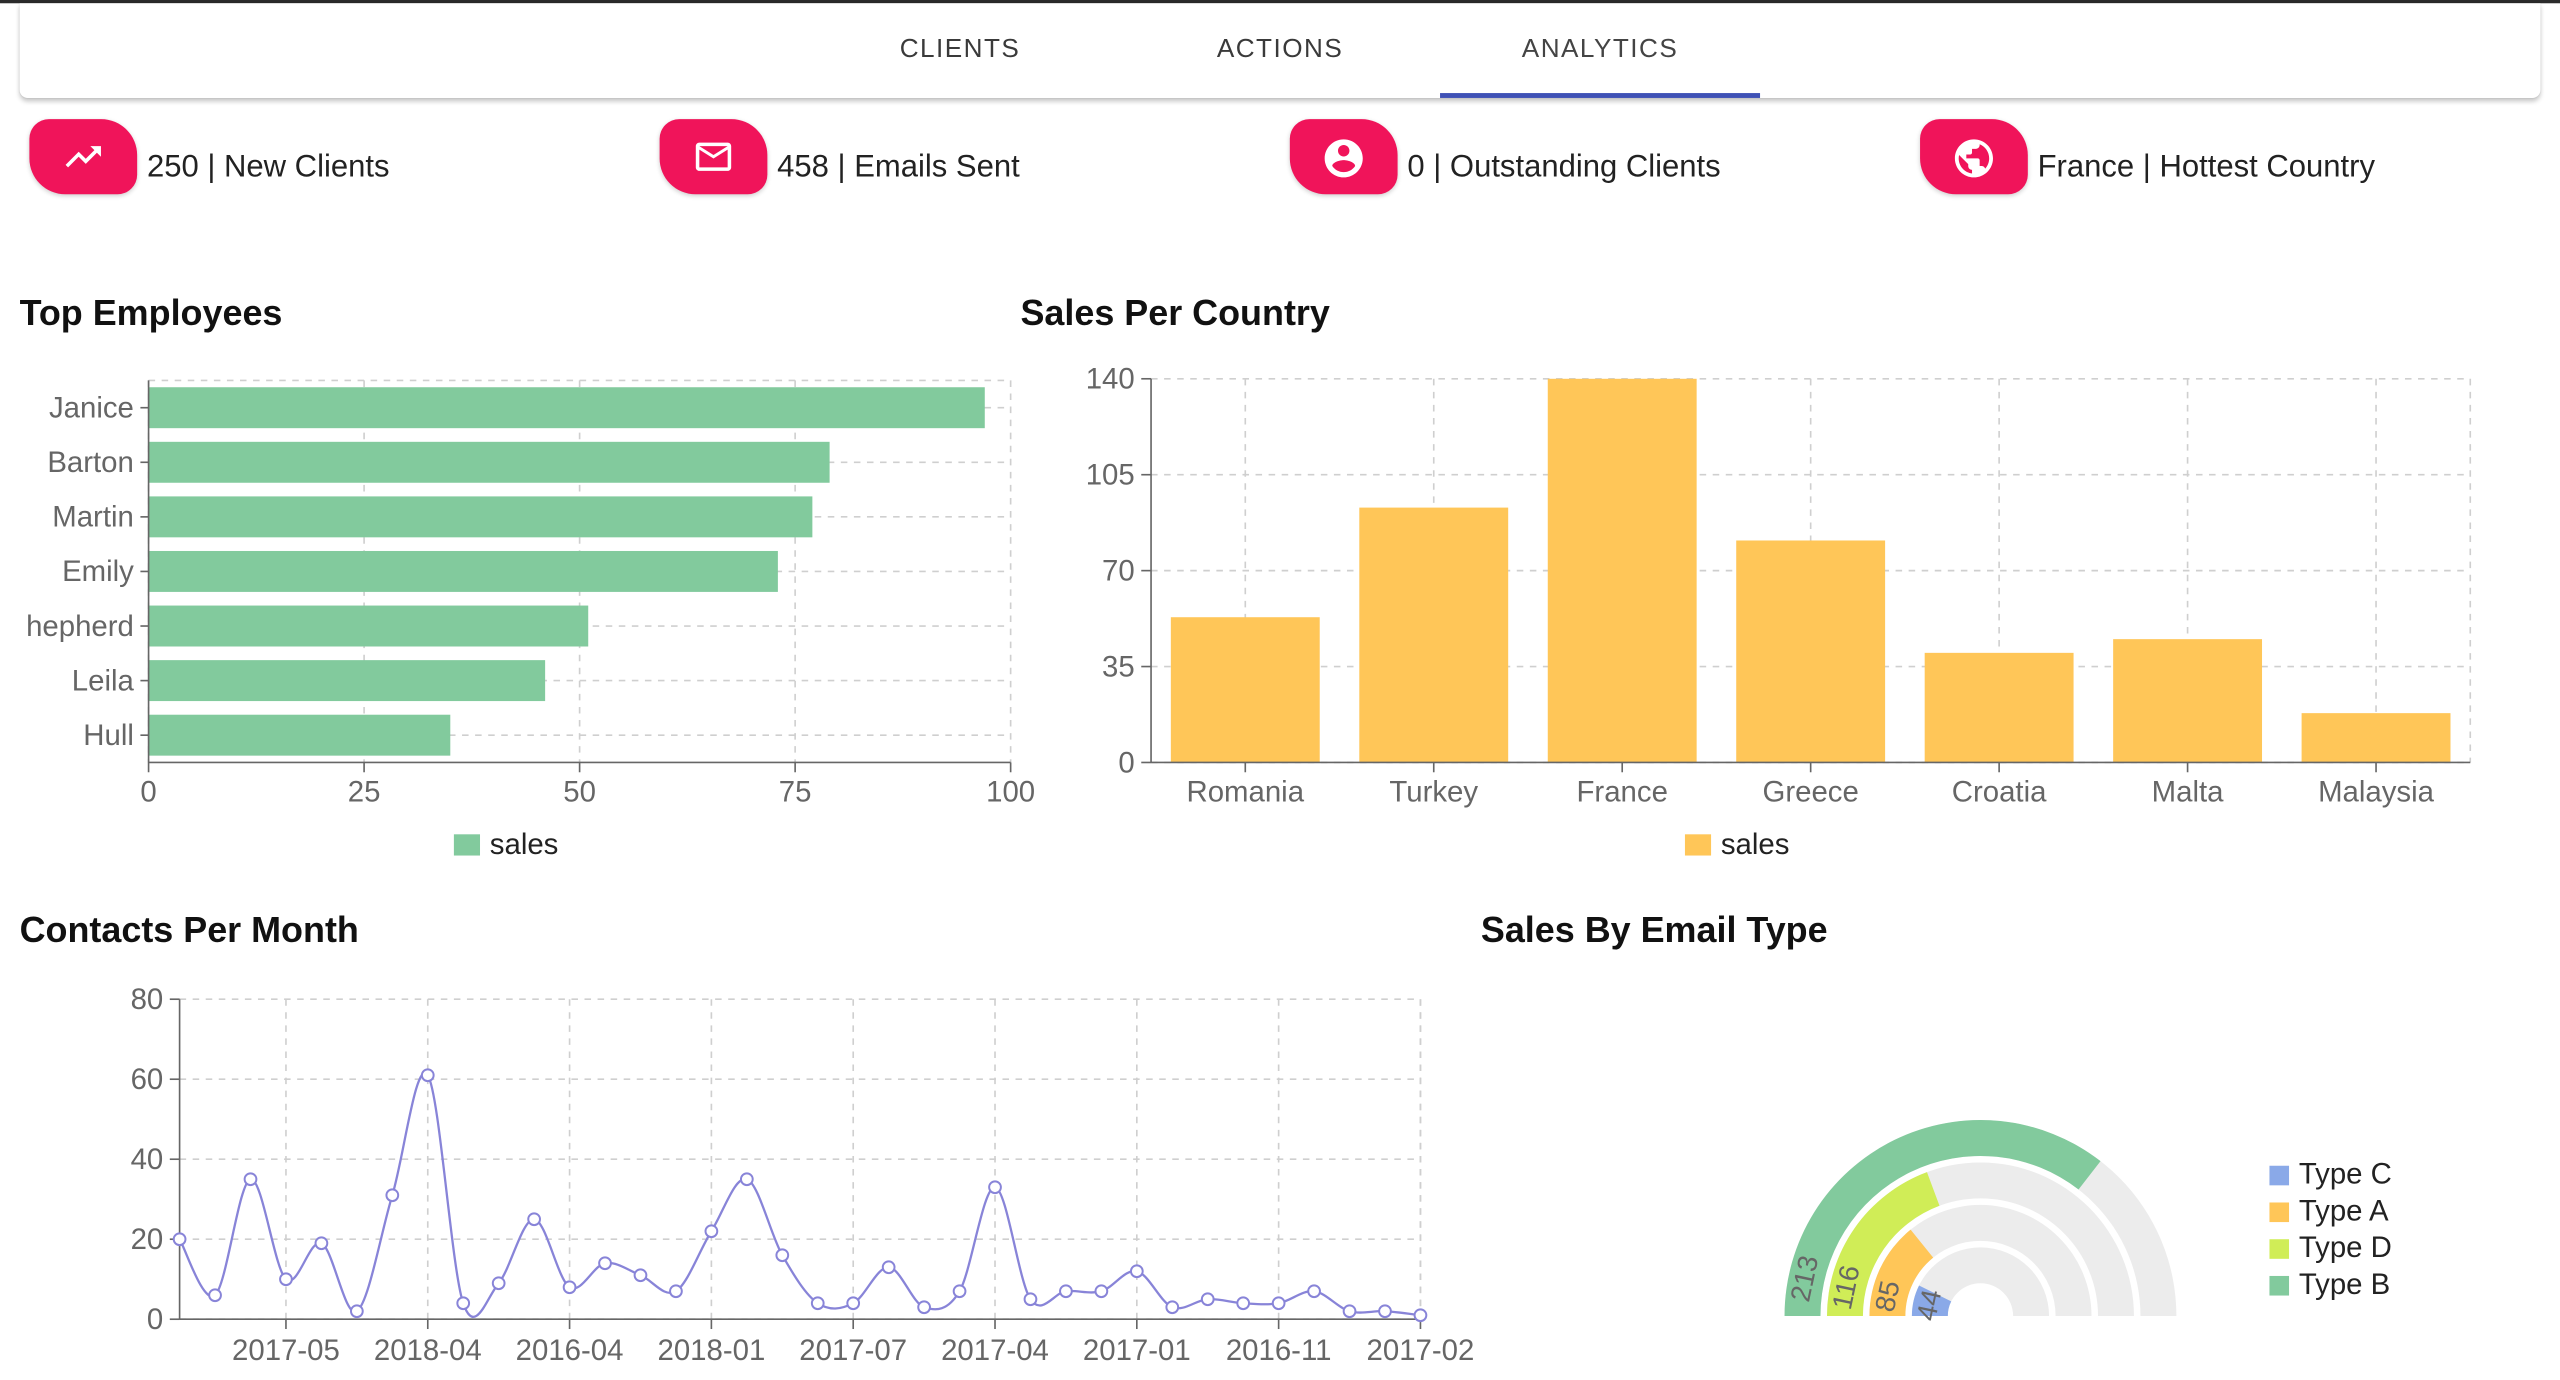 This screenshot has height=1380, width=2560. Describe the element at coordinates (2188, 792) in the screenshot. I see `x-tick-label: Malta` at that location.